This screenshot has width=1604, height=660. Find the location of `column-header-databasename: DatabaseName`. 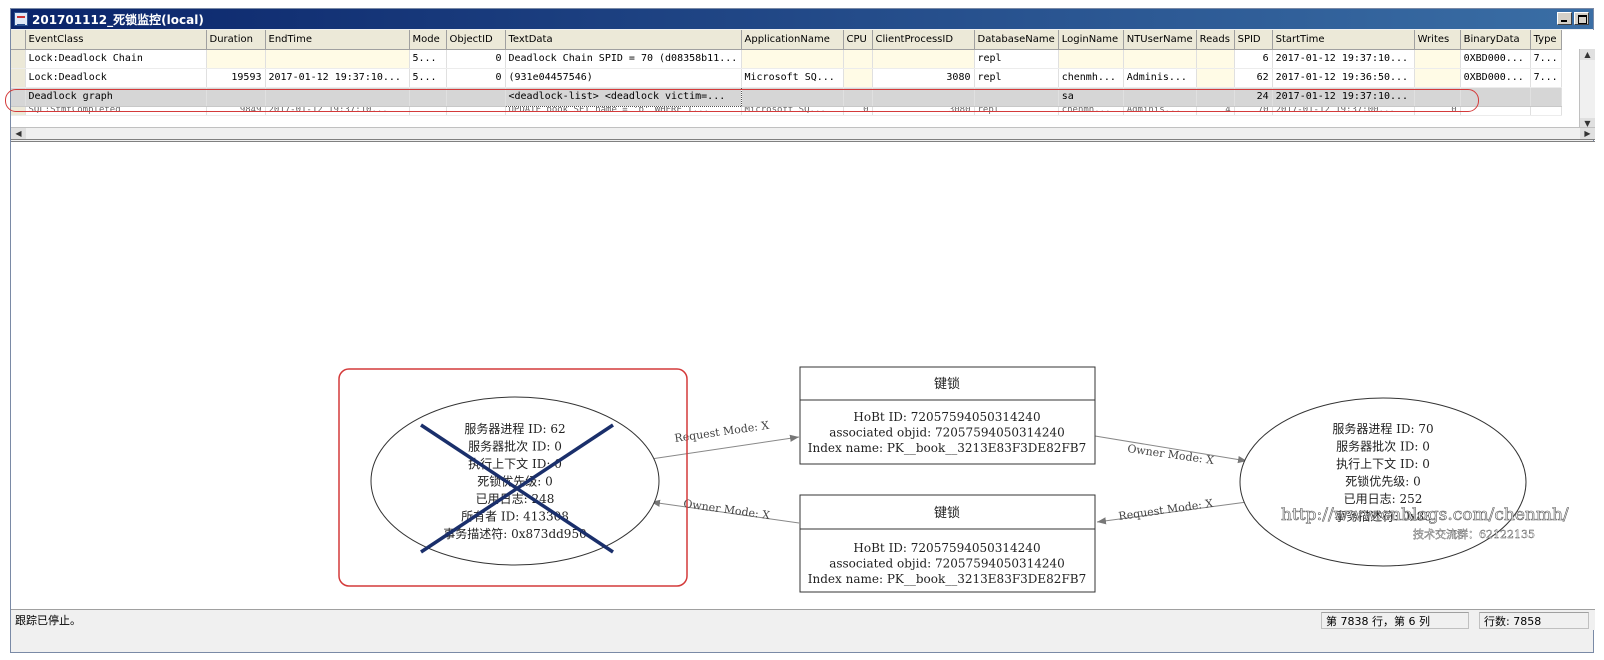

column-header-databasename: DatabaseName is located at coordinates (1016, 40).